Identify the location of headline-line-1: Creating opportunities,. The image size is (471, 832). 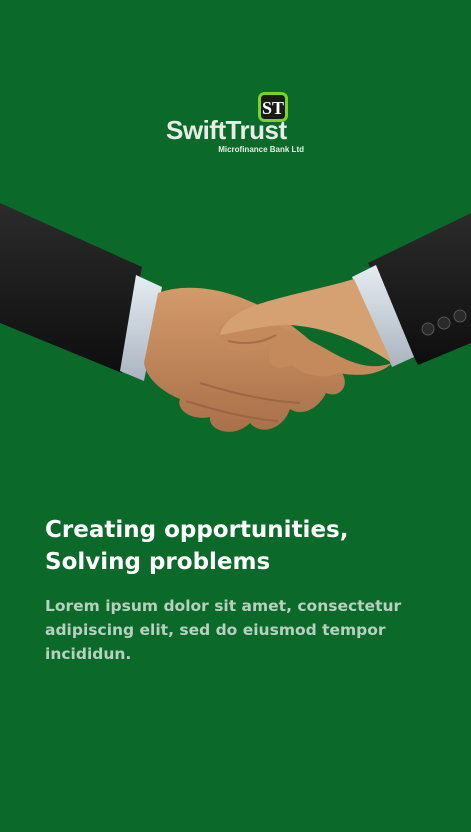
(197, 530).